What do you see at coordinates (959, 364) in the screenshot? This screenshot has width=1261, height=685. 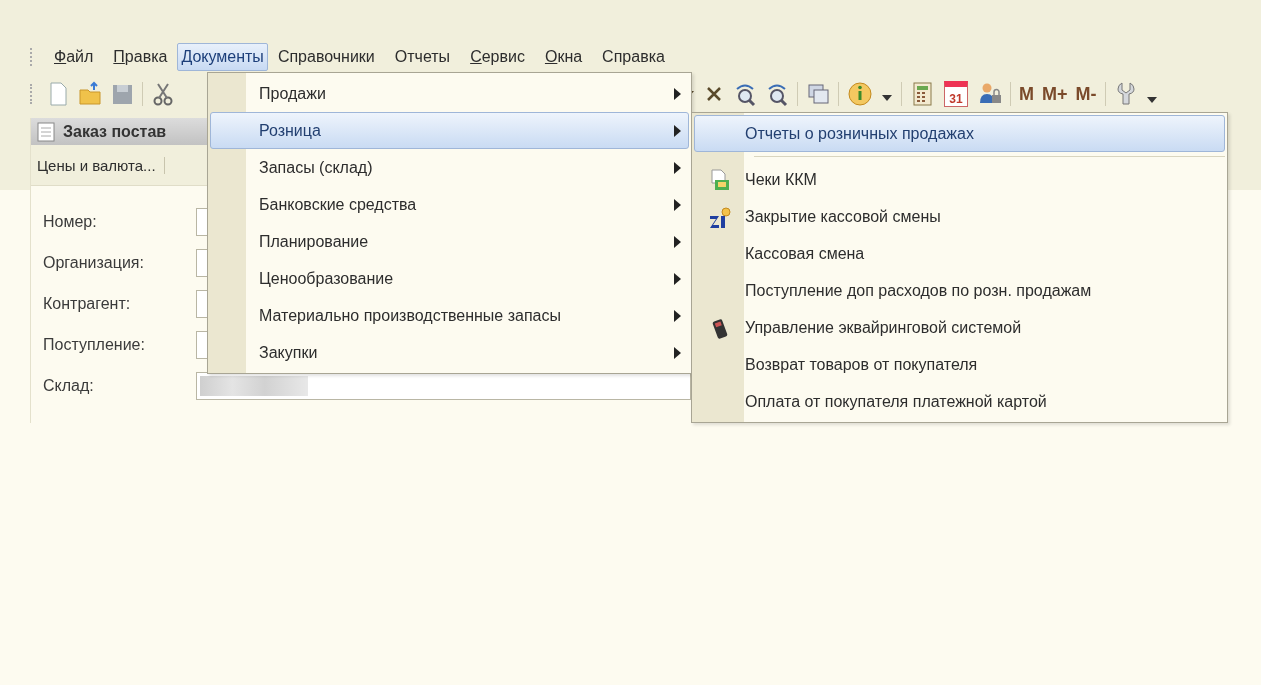 I see `menu-item: Возврат товаров от покупателя` at bounding box center [959, 364].